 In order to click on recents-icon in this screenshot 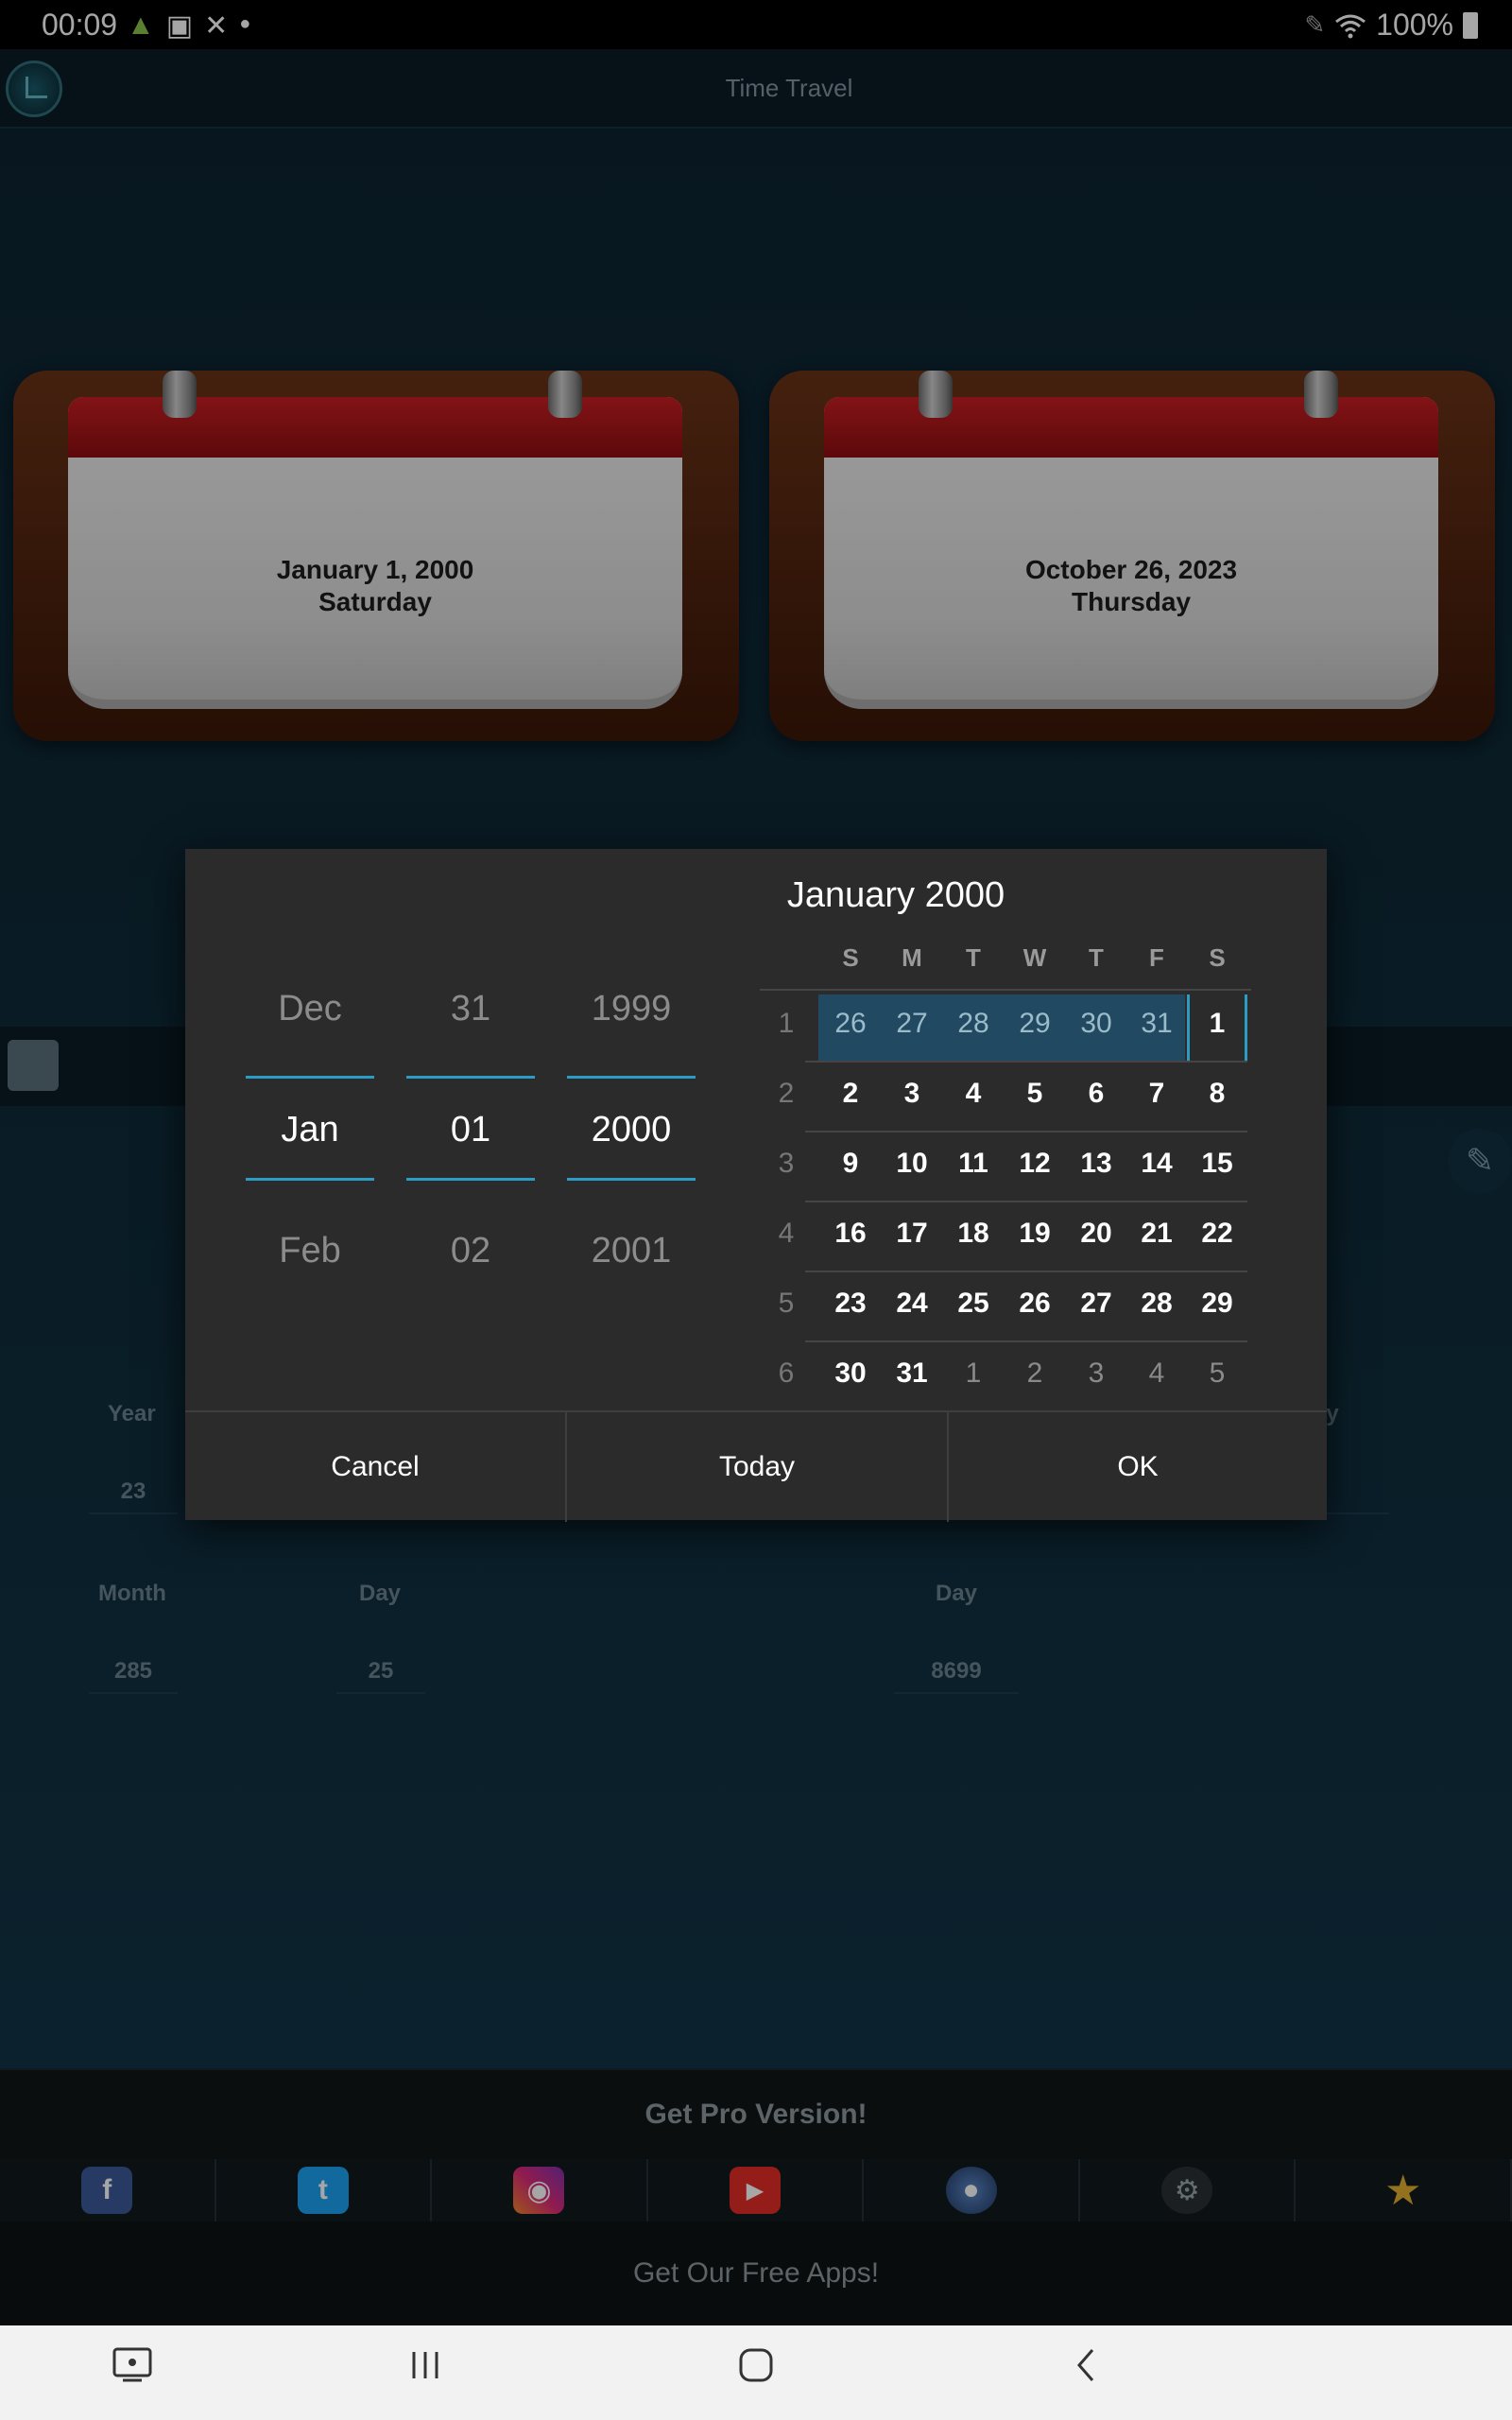, I will do `click(425, 2373)`.